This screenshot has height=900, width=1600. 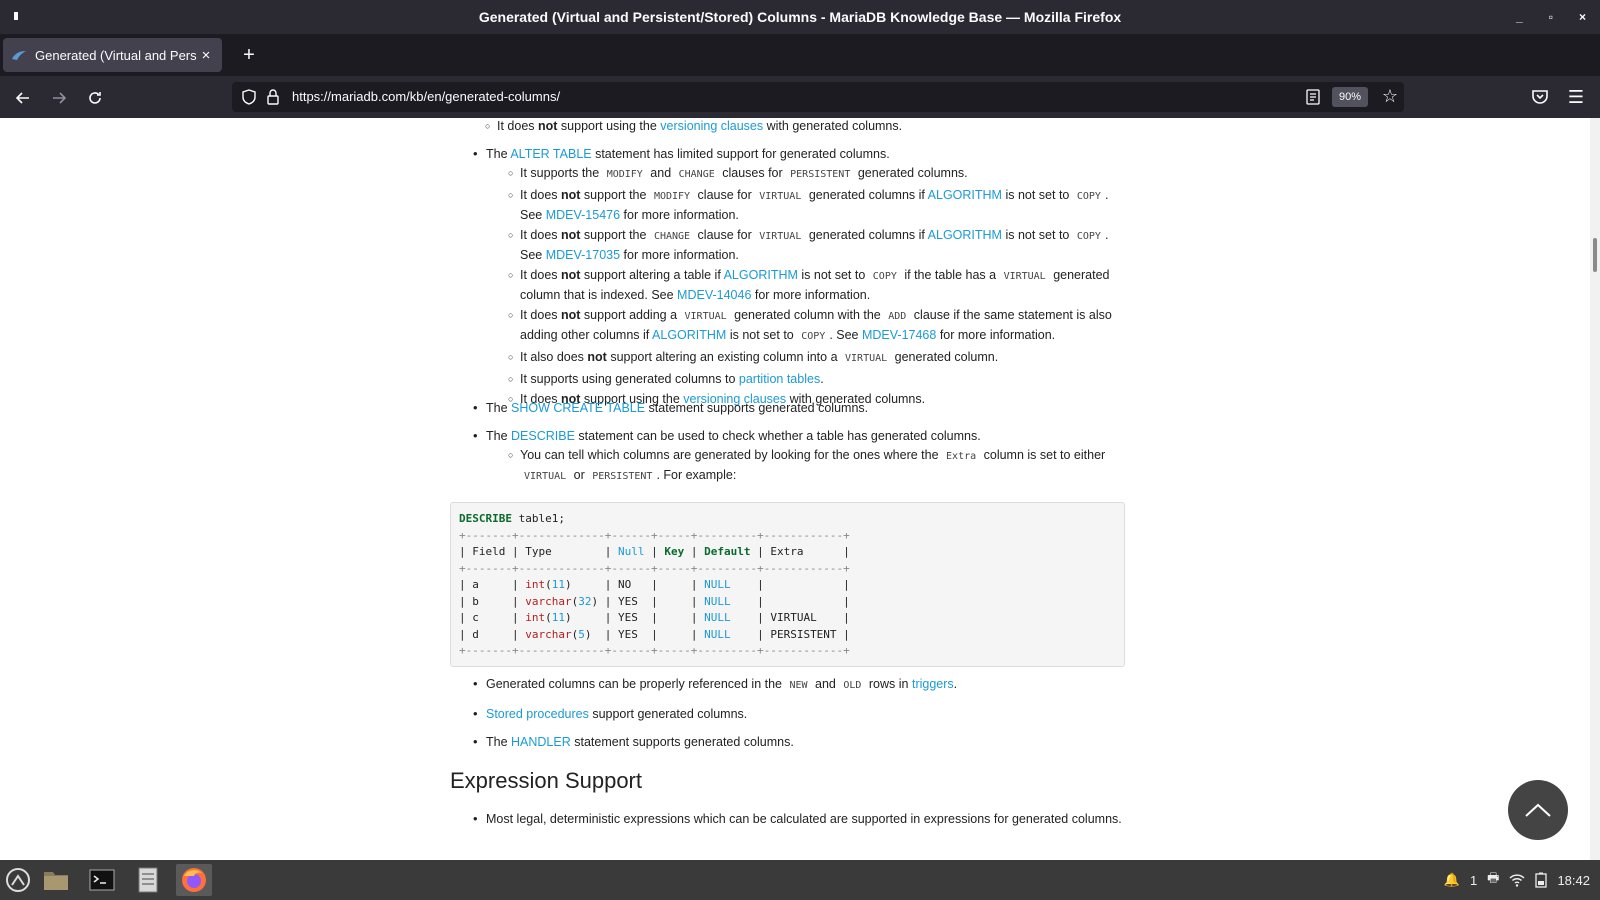 I want to click on start-menu-button, so click(x=18, y=880).